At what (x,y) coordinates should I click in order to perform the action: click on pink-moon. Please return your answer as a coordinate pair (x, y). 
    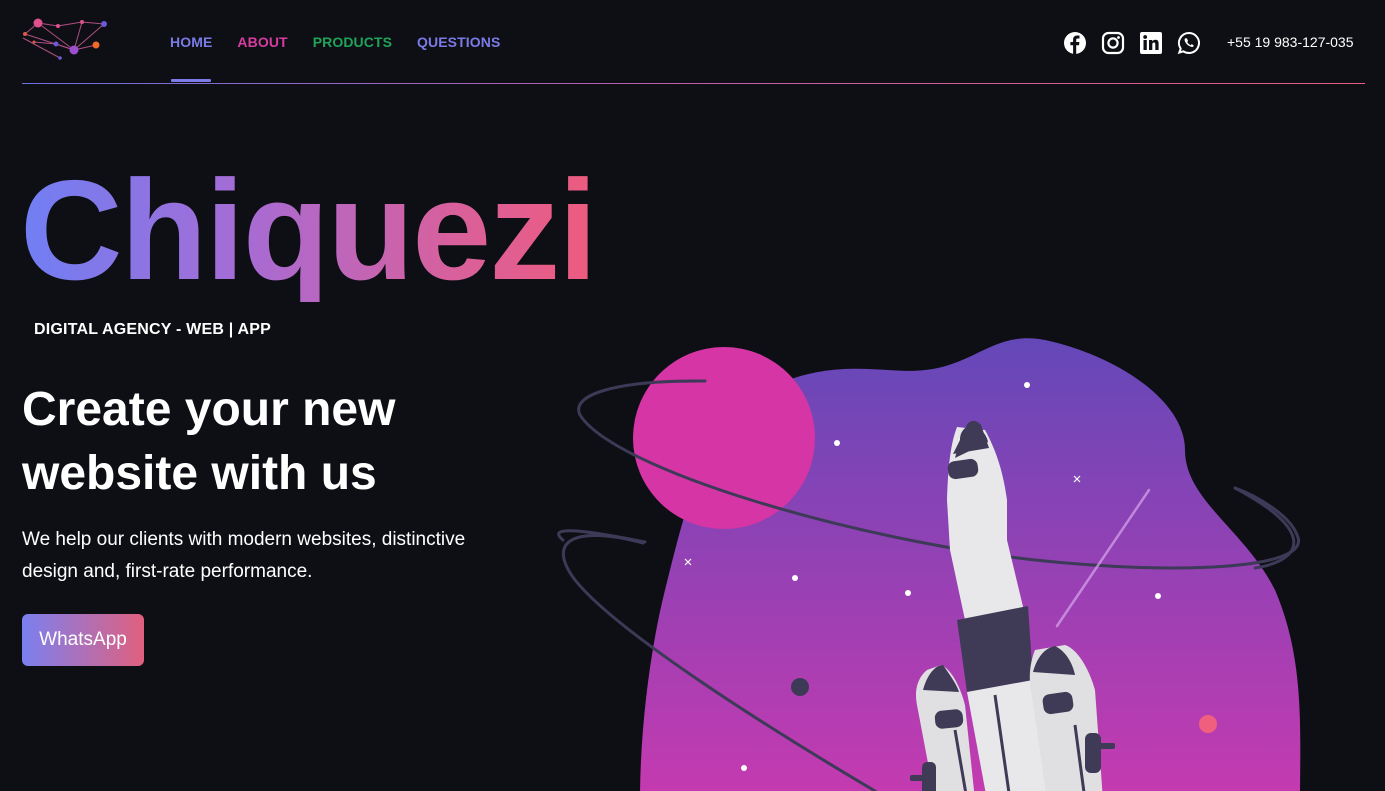
    Looking at the image, I should click on (1208, 724).